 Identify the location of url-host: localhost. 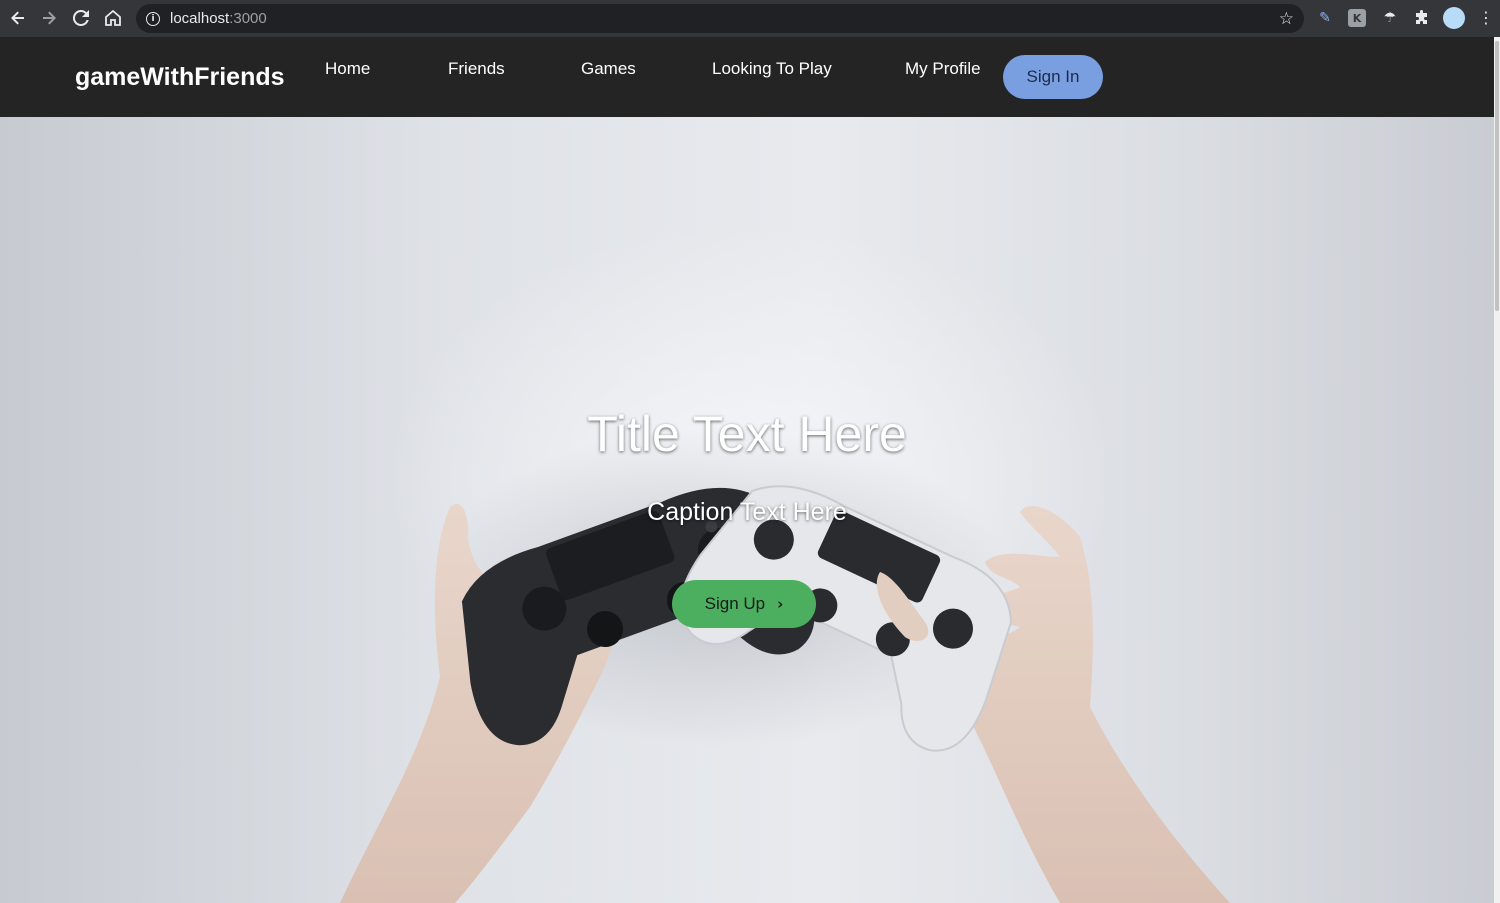
(200, 18).